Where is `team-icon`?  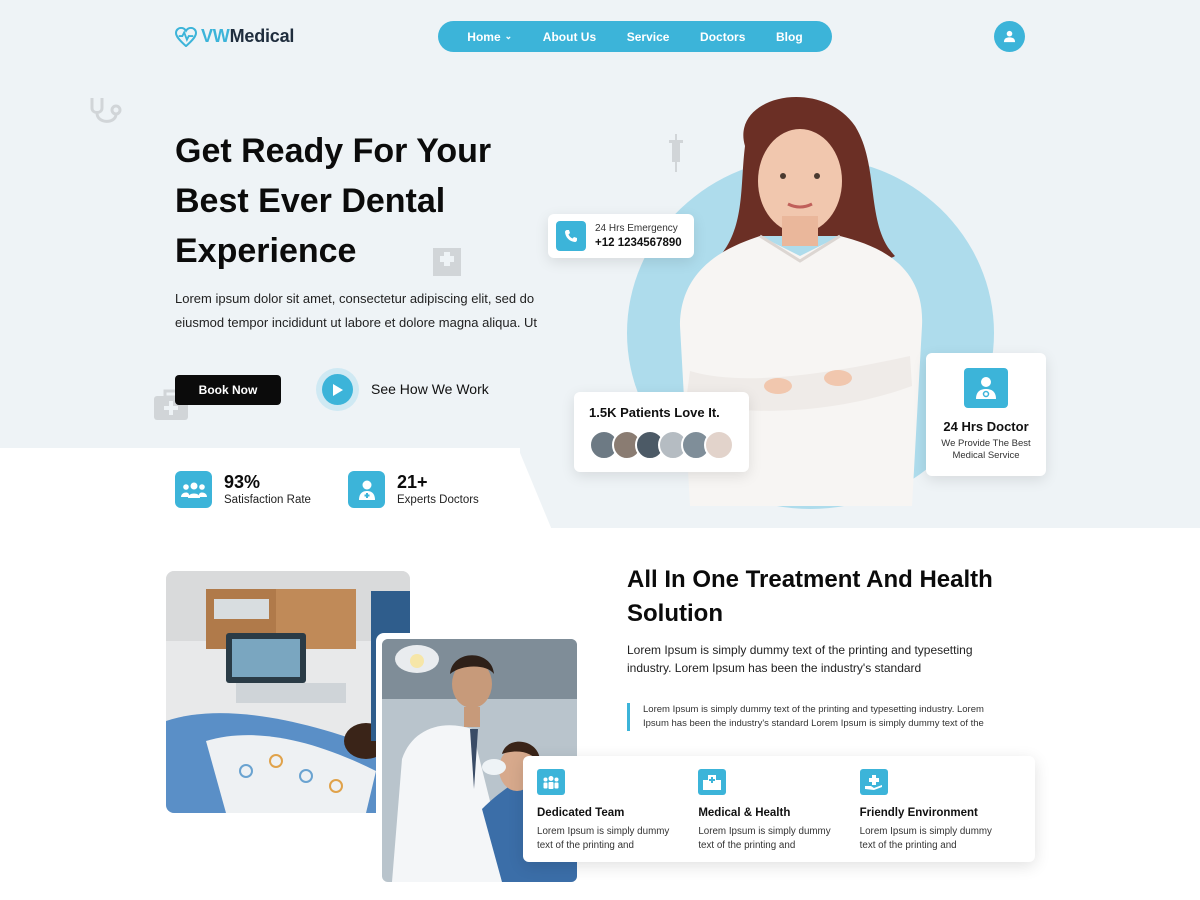 team-icon is located at coordinates (551, 782).